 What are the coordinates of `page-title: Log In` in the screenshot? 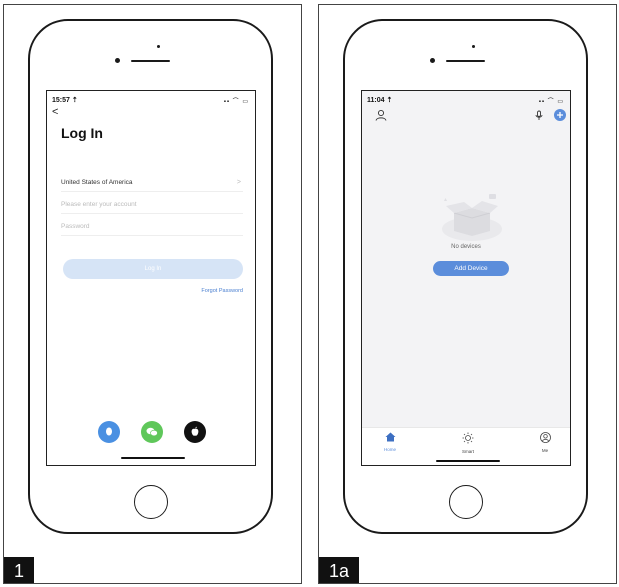 It's located at (82, 133).